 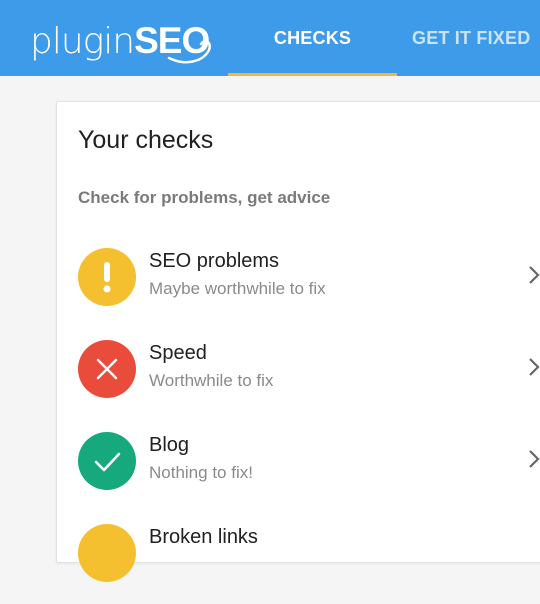 I want to click on card-subtitle: Check for problems, get advice, so click(x=204, y=197).